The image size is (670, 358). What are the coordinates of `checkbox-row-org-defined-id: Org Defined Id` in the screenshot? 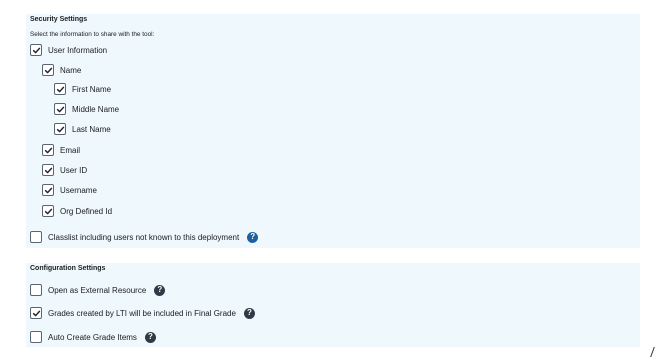 It's located at (77, 211).